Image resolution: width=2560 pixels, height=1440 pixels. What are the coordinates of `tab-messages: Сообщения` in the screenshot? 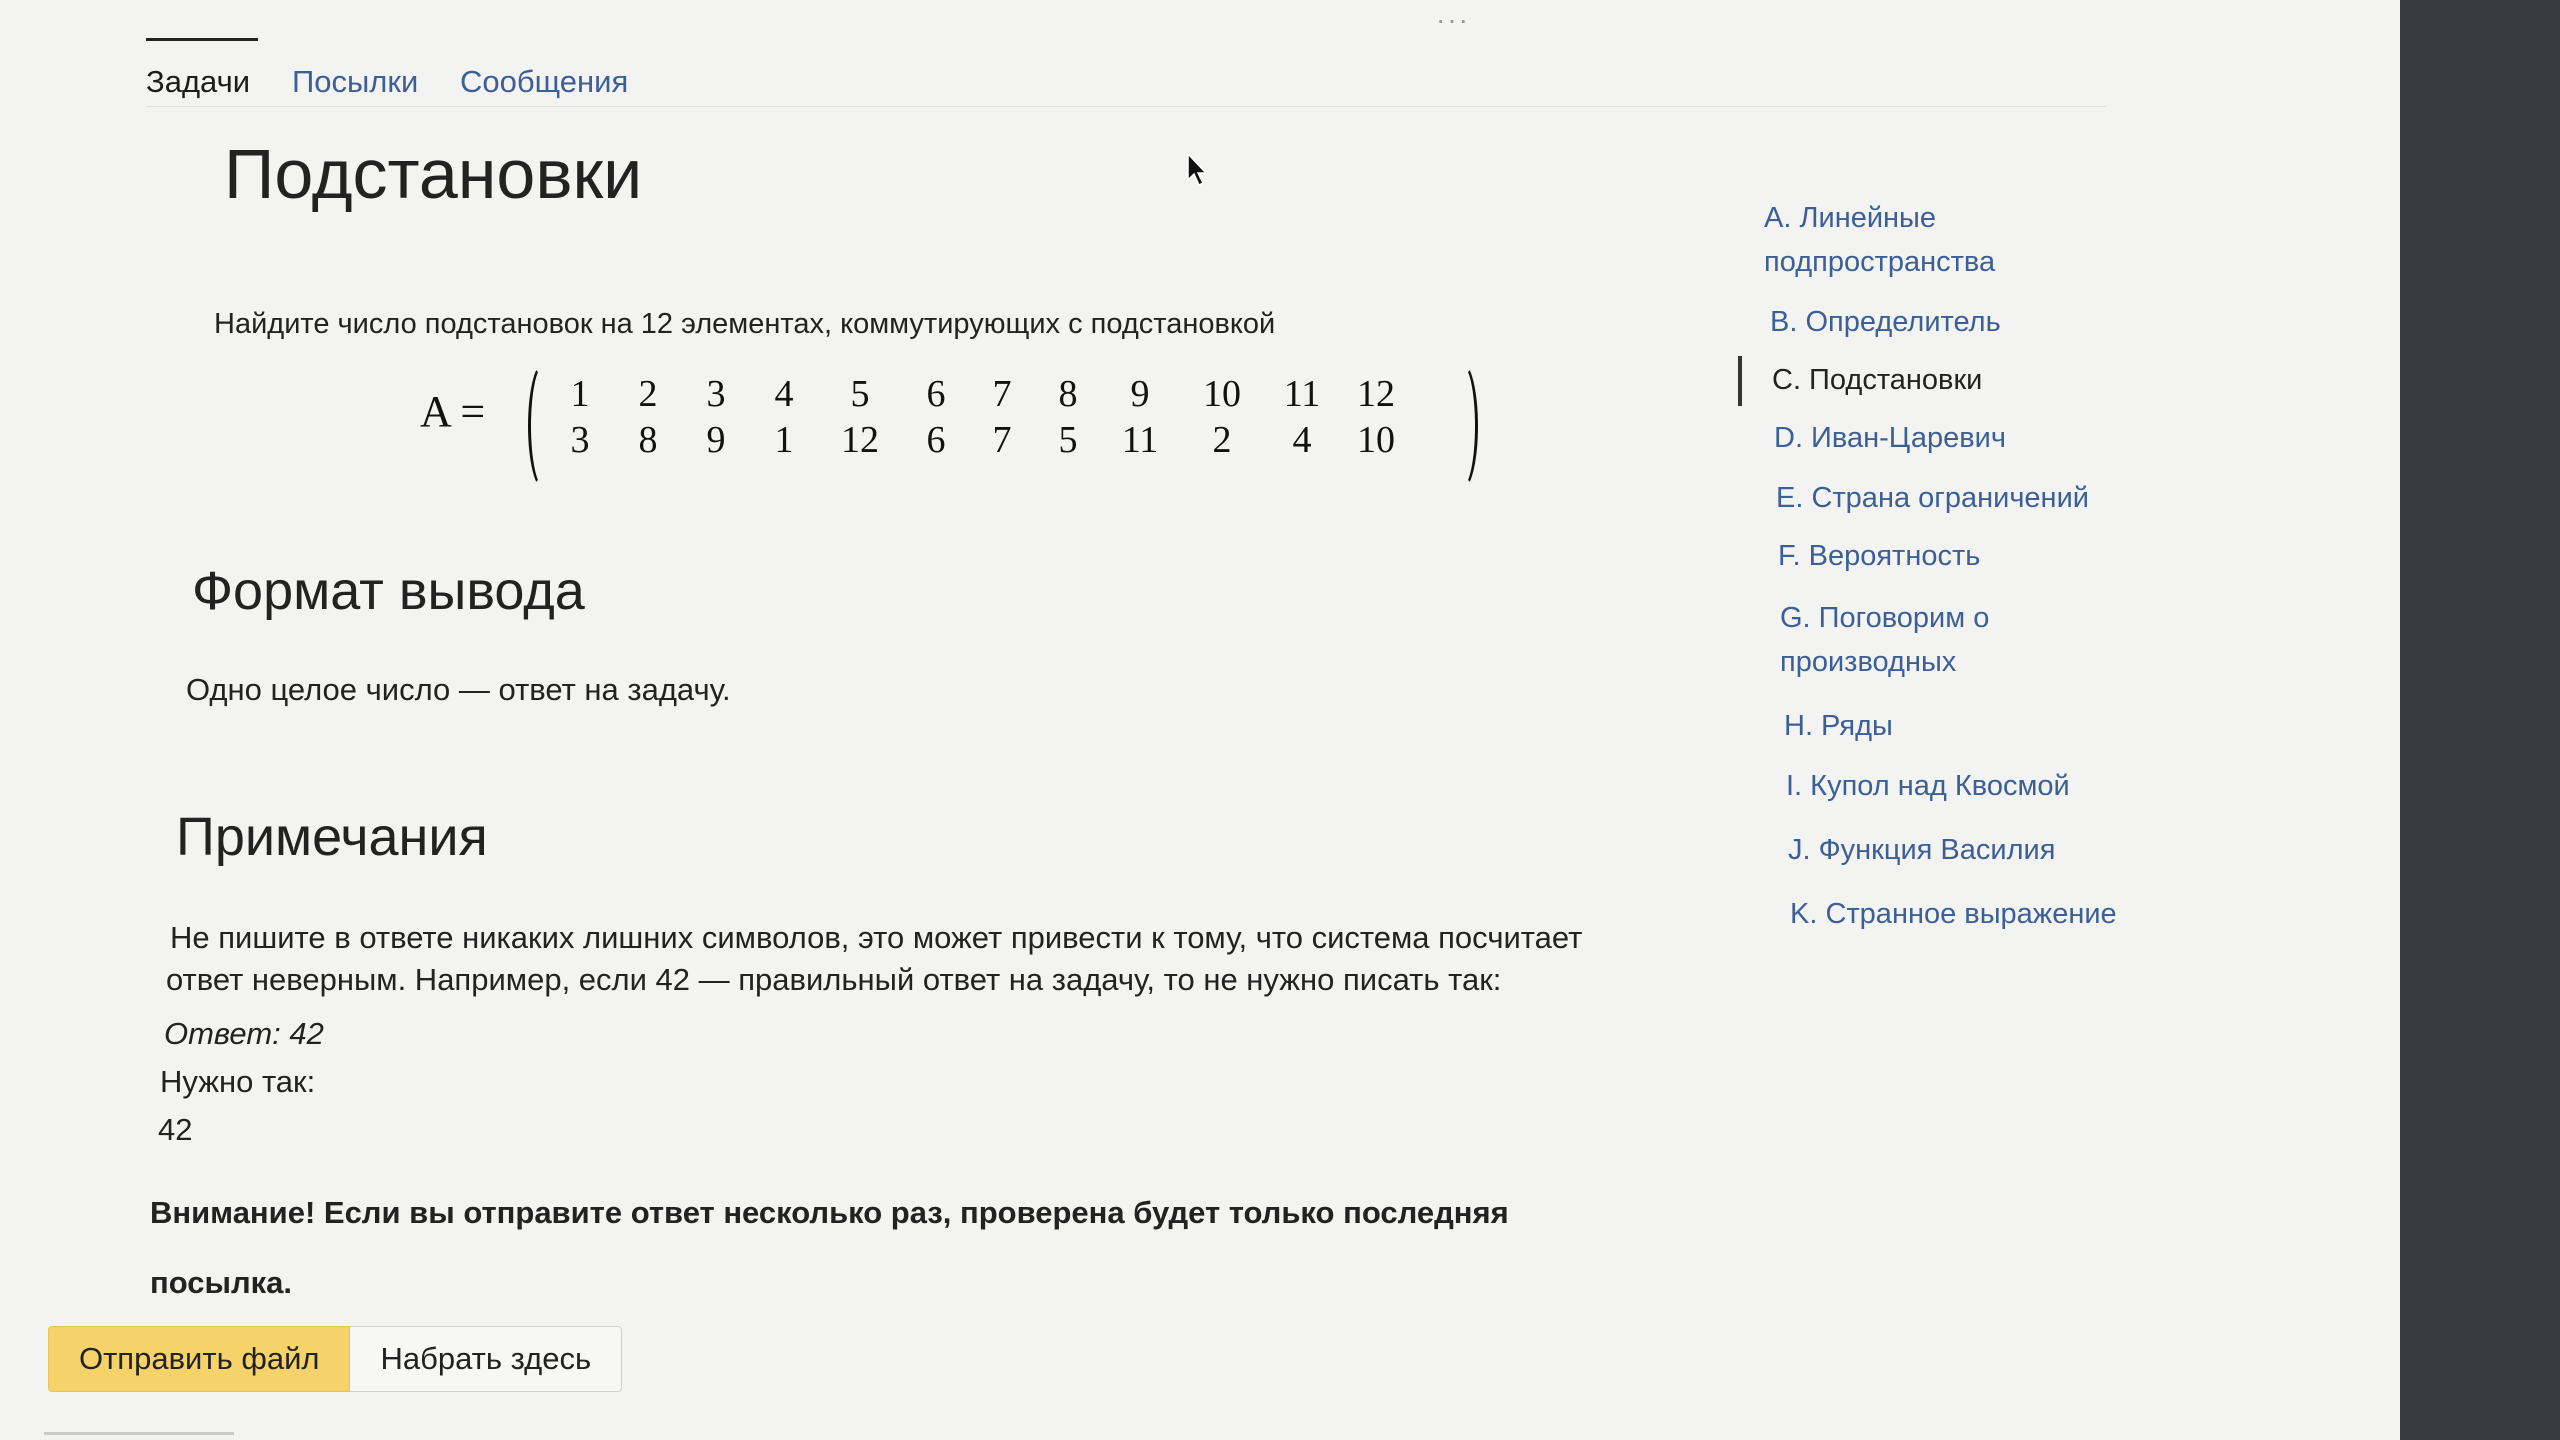 It's located at (544, 82).